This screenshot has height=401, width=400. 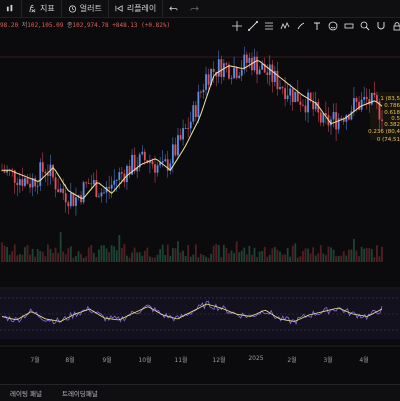 What do you see at coordinates (349, 26) in the screenshot?
I see `ruler-icon` at bounding box center [349, 26].